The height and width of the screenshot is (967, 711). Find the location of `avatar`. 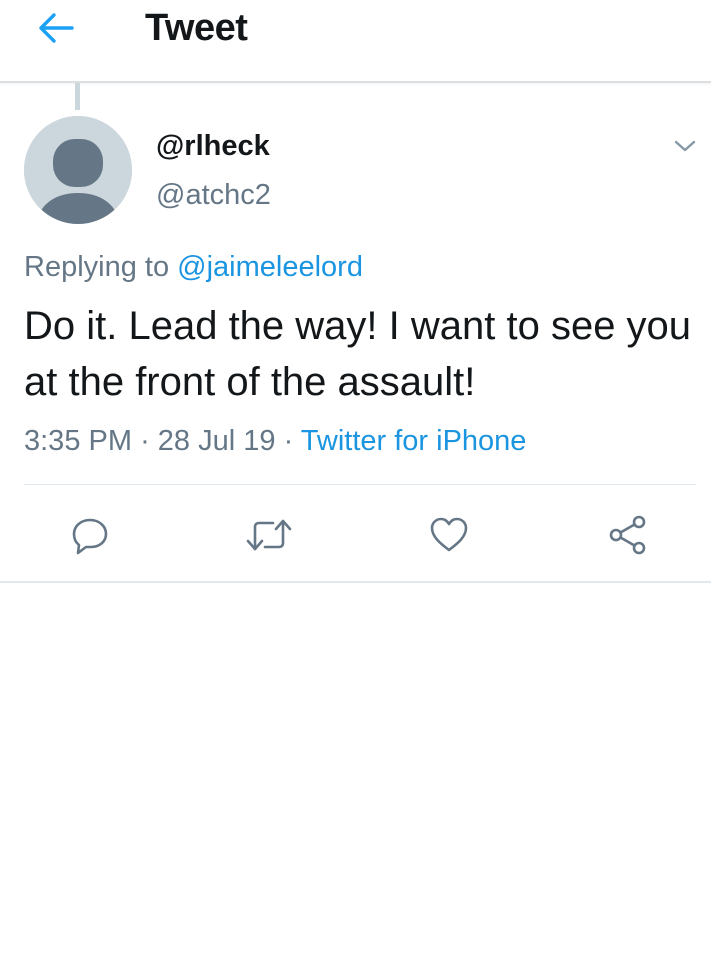

avatar is located at coordinates (78, 170).